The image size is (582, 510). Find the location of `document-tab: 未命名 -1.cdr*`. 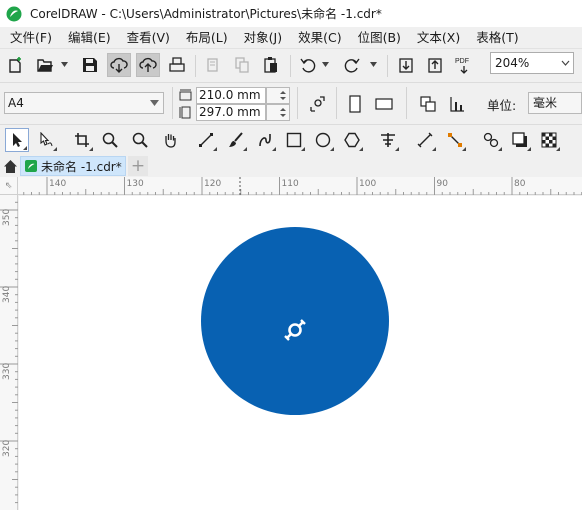

document-tab: 未命名 -1.cdr* is located at coordinates (73, 166).